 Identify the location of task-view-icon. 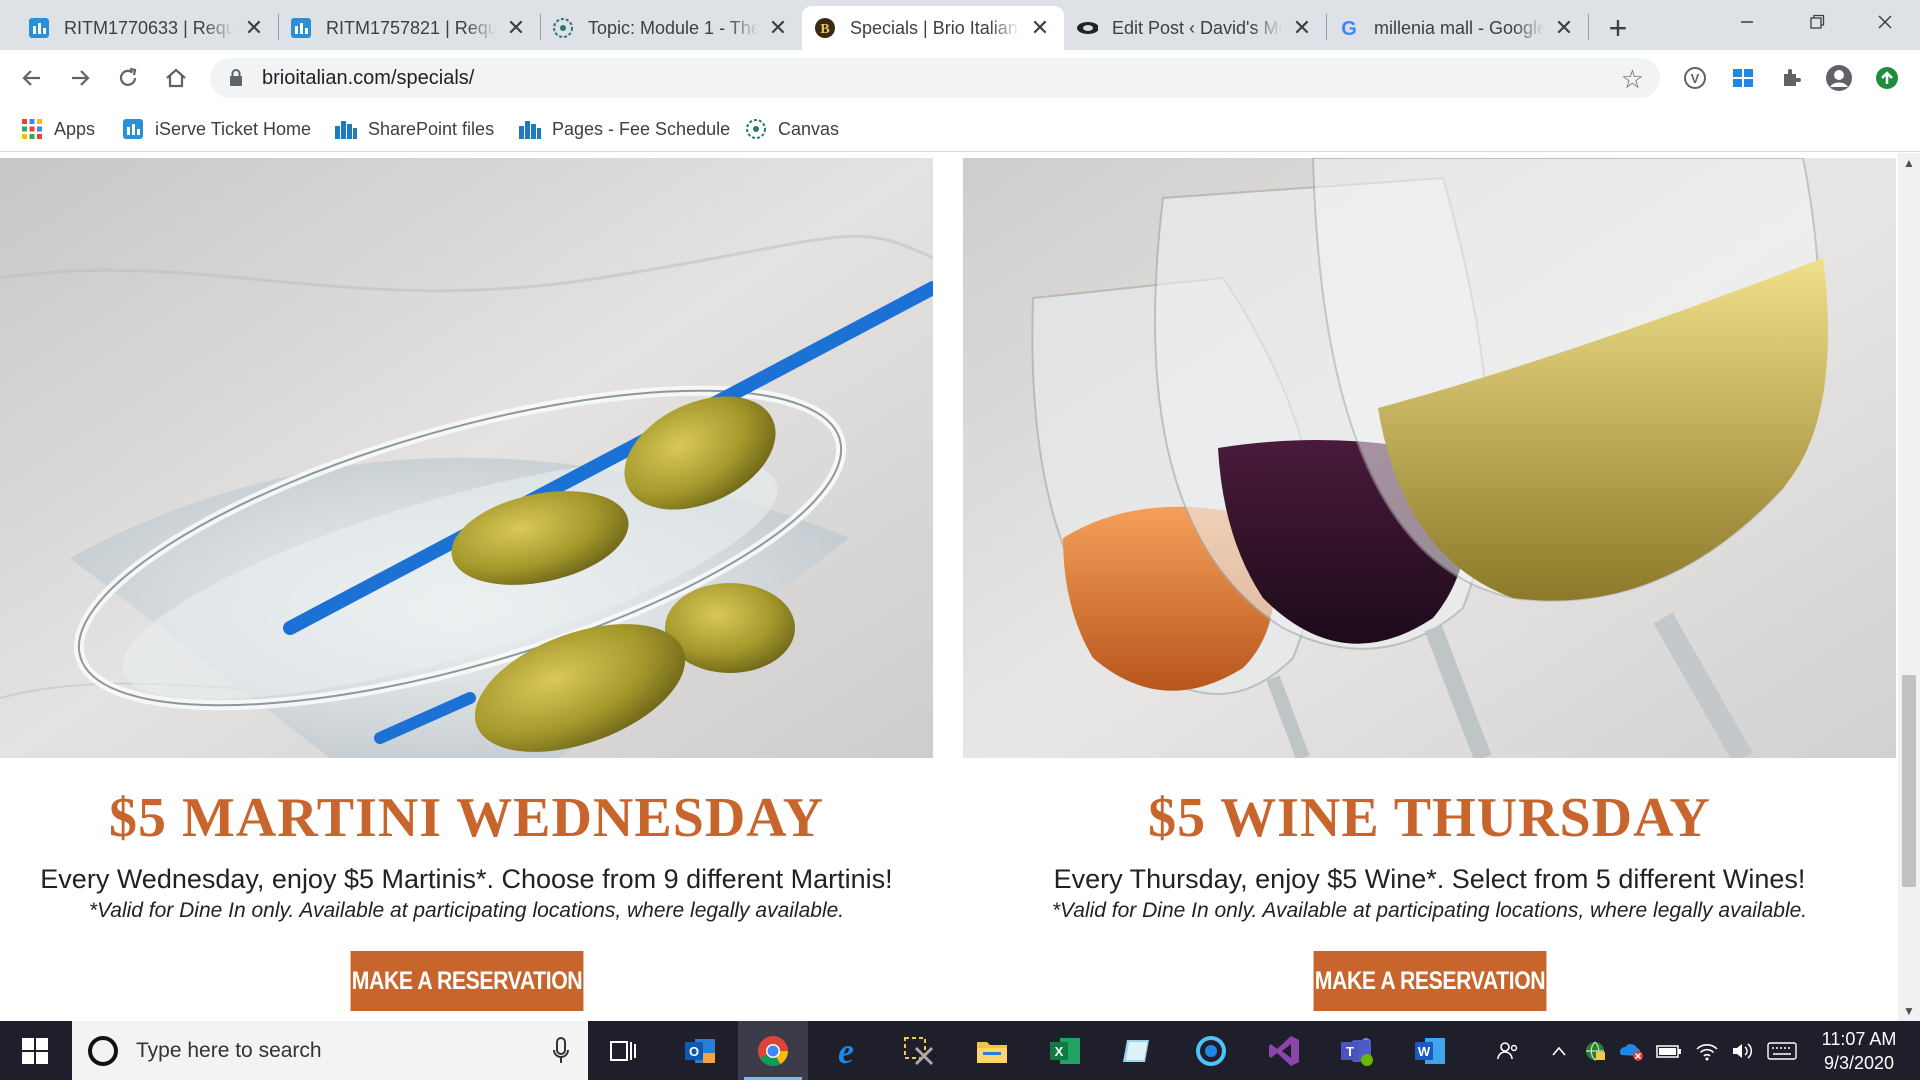
(623, 1050).